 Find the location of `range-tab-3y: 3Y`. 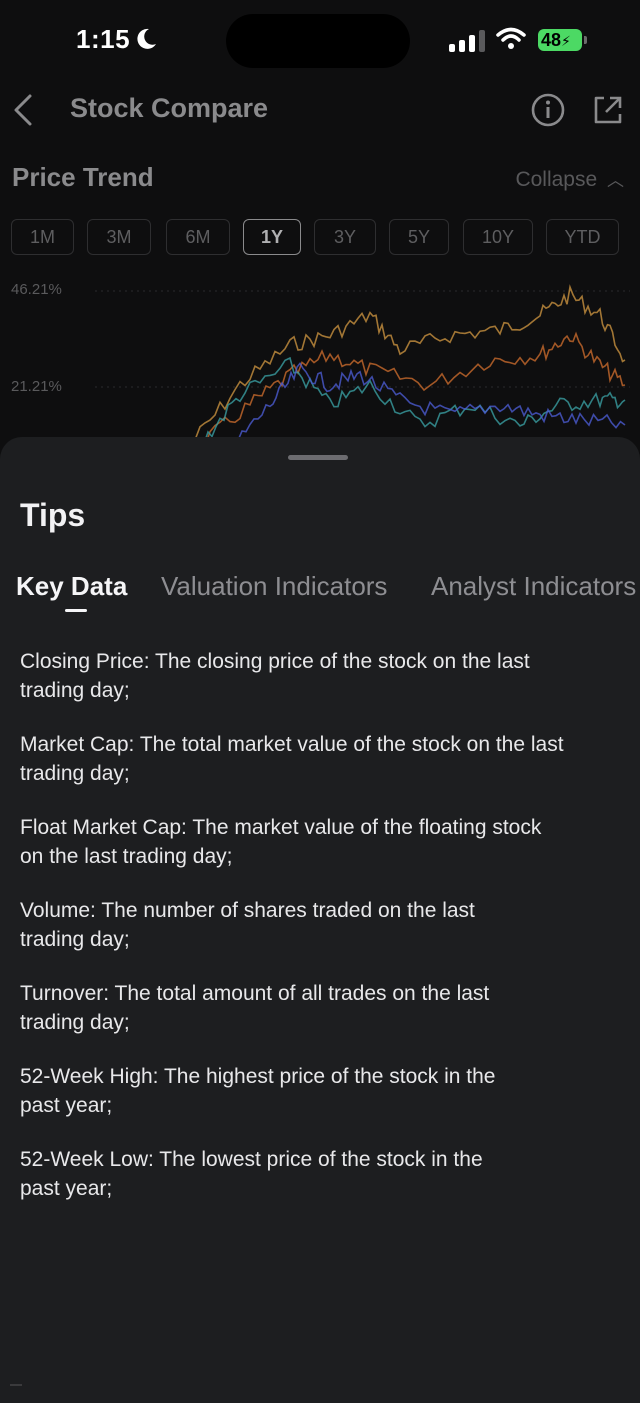

range-tab-3y: 3Y is located at coordinates (345, 237).